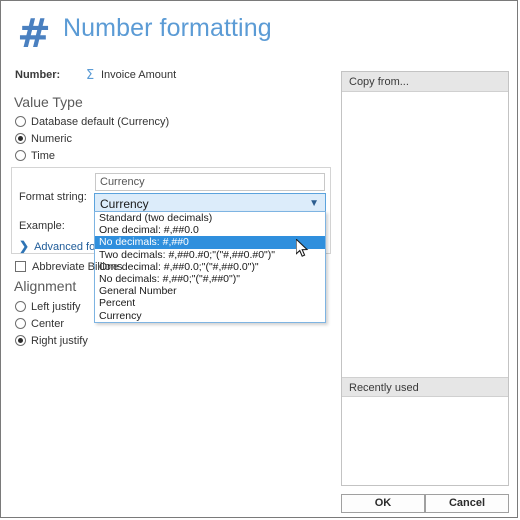 The width and height of the screenshot is (520, 520). I want to click on dialog-header: # Number formatting, so click(259, 32).